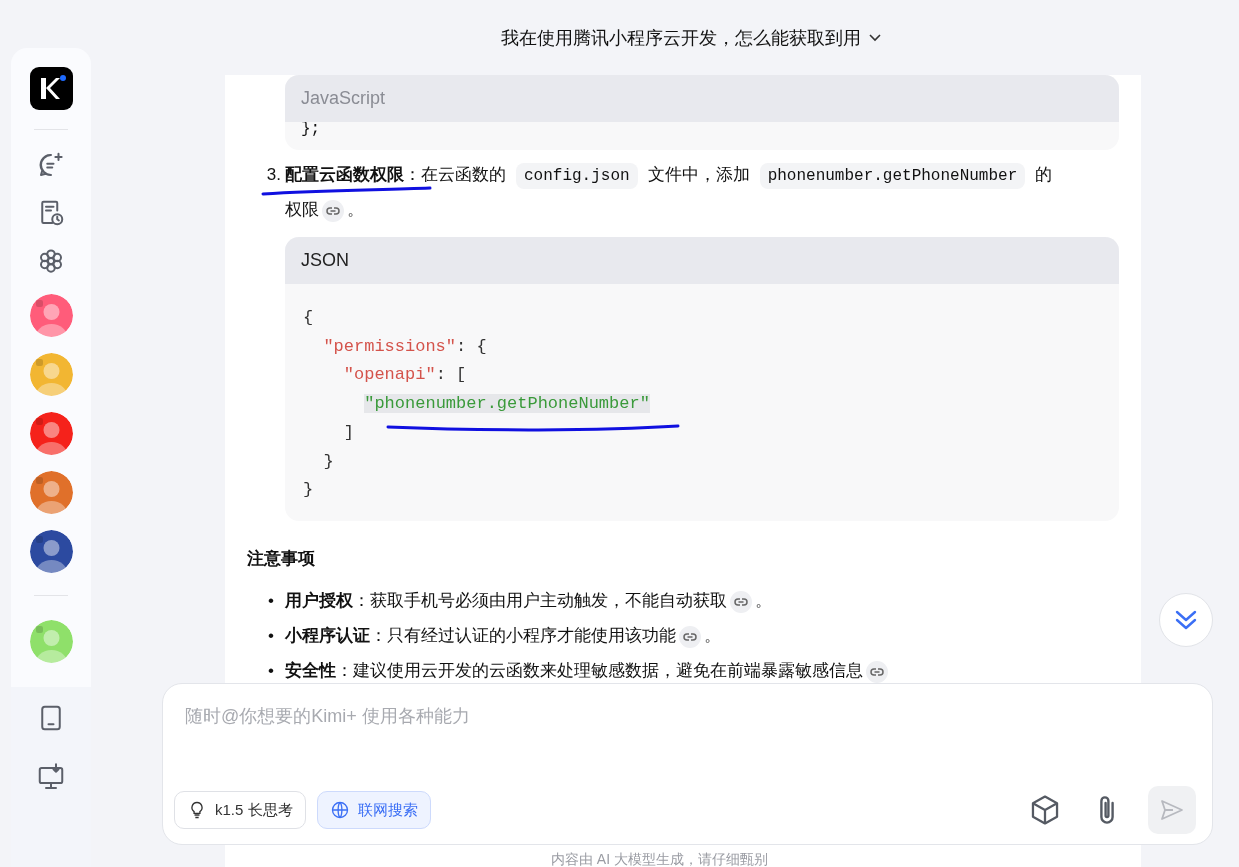 The image size is (1239, 867). What do you see at coordinates (875, 37) in the screenshot?
I see `chevron-down-icon` at bounding box center [875, 37].